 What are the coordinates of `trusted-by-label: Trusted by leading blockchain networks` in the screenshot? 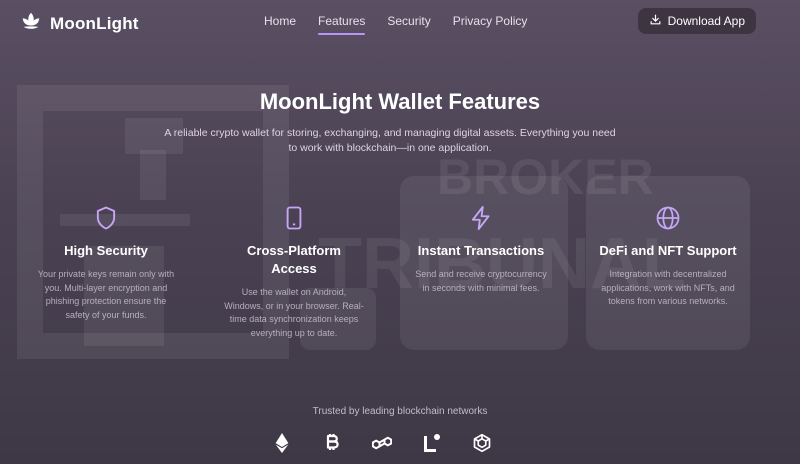 It's located at (400, 411).